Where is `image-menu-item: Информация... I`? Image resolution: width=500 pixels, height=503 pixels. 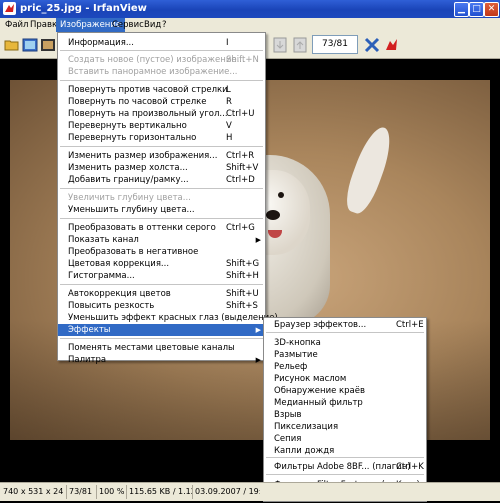
image-menu-item: Информация... I is located at coordinates (161, 43).